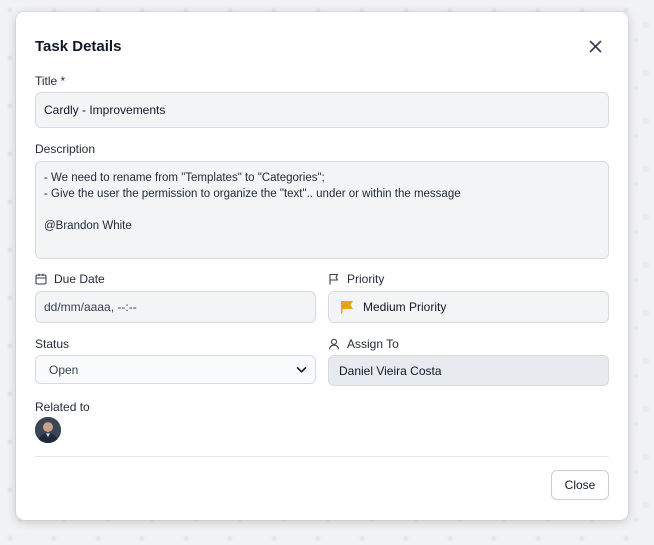 This screenshot has width=654, height=545. What do you see at coordinates (405, 307) in the screenshot?
I see `priority-value: Medium Priority` at bounding box center [405, 307].